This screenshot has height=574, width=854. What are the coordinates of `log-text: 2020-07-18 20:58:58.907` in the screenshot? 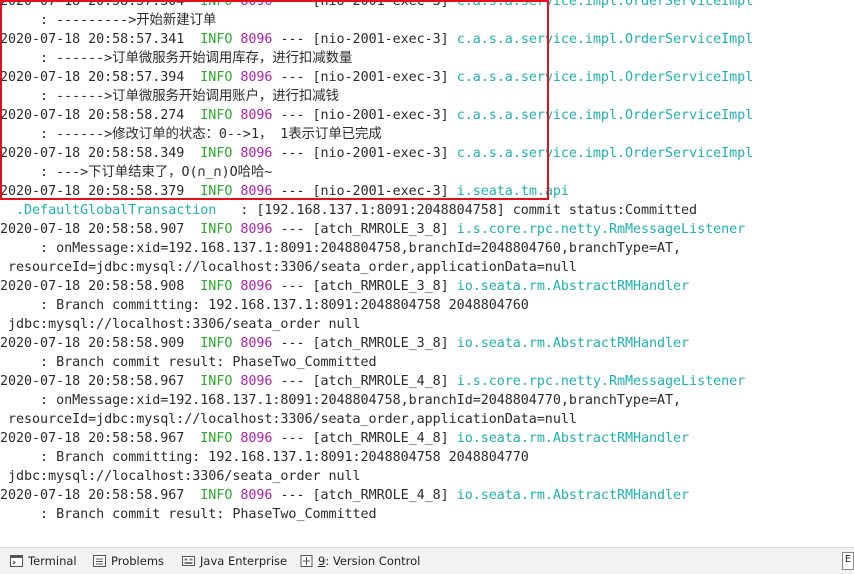 It's located at (100, 229).